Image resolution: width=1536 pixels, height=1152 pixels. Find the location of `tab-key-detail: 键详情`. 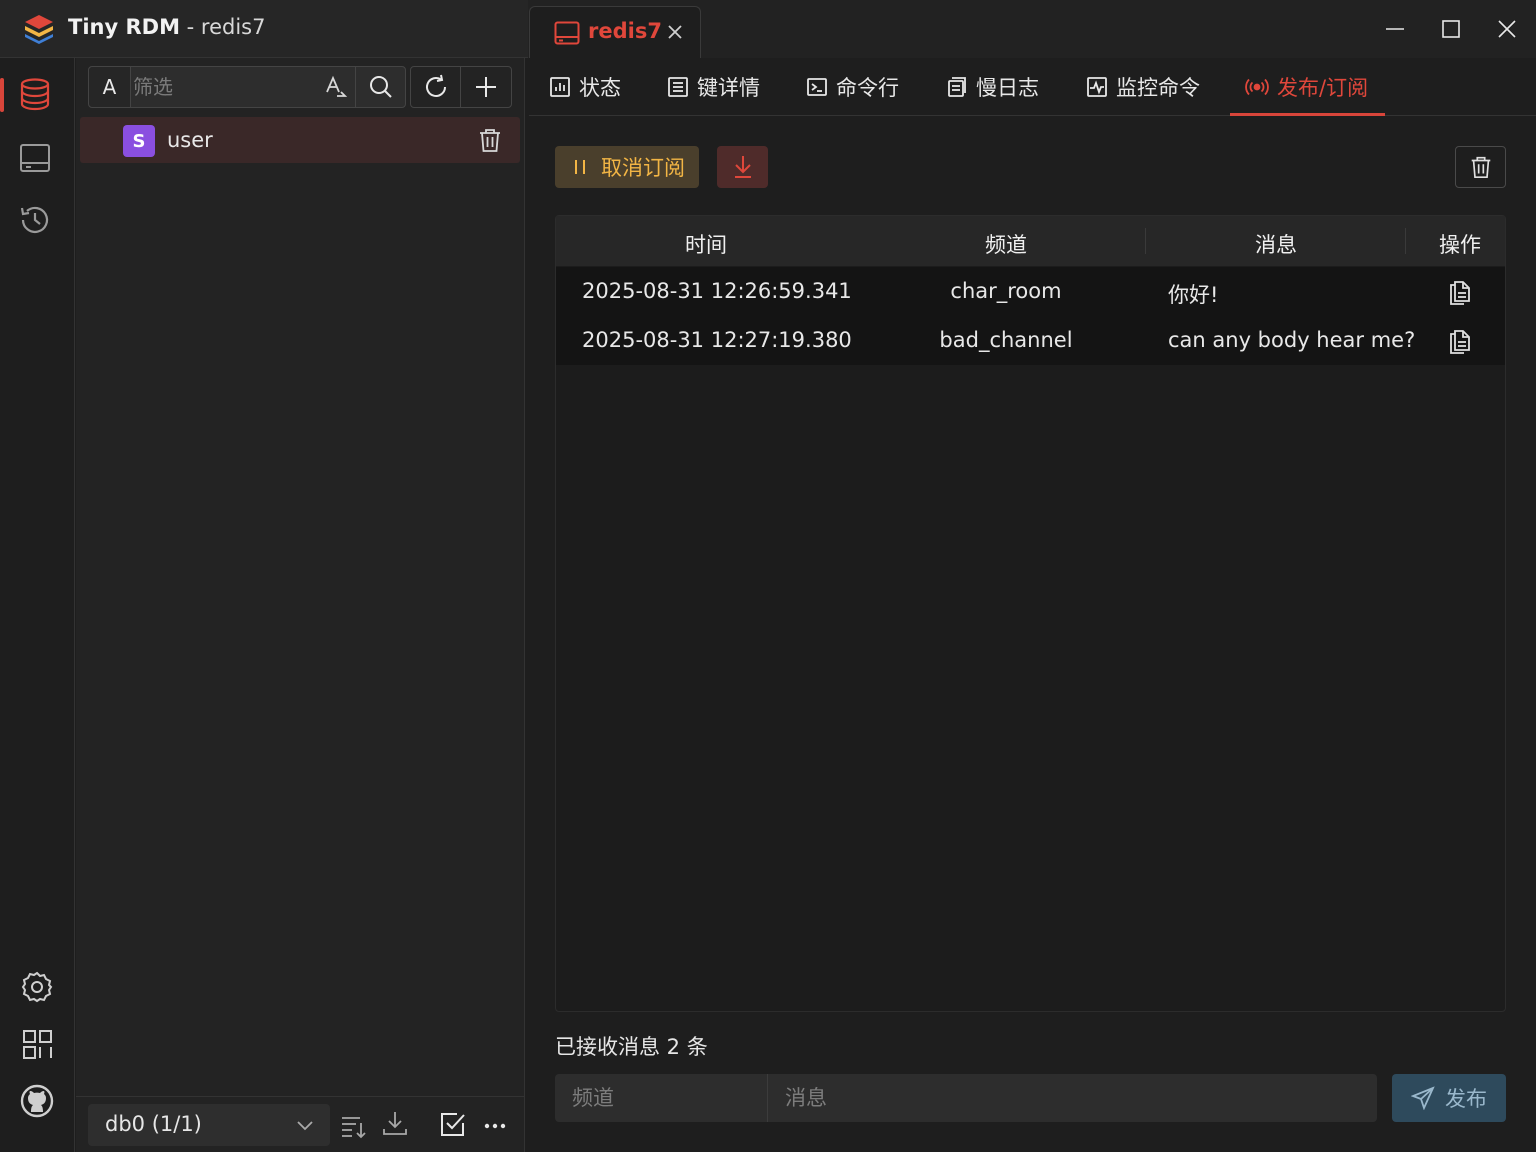

tab-key-detail: 键详情 is located at coordinates (713, 87).